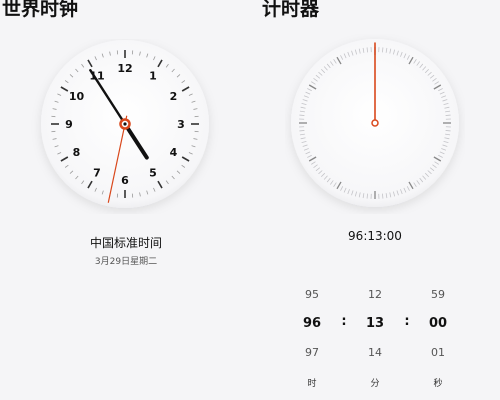 The width and height of the screenshot is (500, 400). Describe the element at coordinates (375, 294) in the screenshot. I see `minutes-prev: 12` at that location.